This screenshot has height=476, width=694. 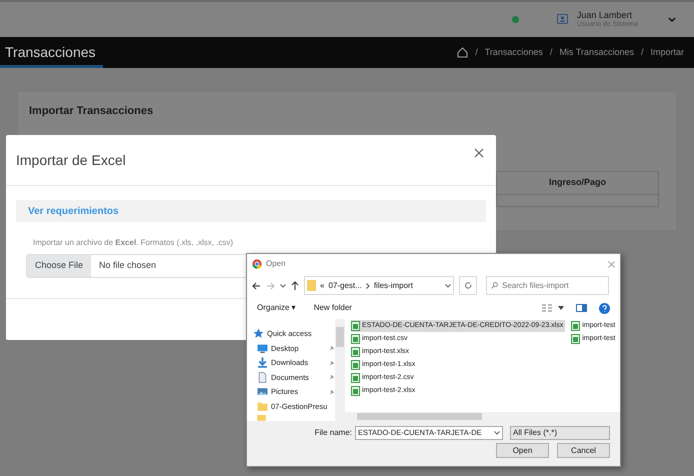 I want to click on modal-title: Importar de Excel, so click(x=71, y=160).